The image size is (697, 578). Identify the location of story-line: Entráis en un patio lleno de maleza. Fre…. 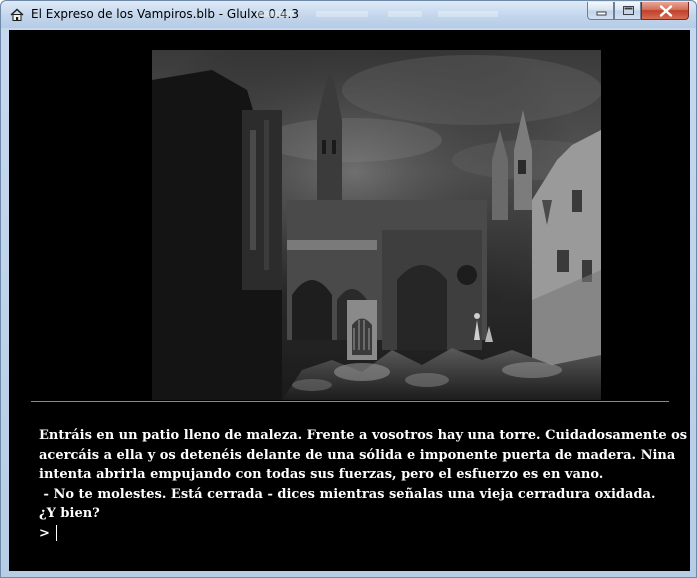
(363, 435).